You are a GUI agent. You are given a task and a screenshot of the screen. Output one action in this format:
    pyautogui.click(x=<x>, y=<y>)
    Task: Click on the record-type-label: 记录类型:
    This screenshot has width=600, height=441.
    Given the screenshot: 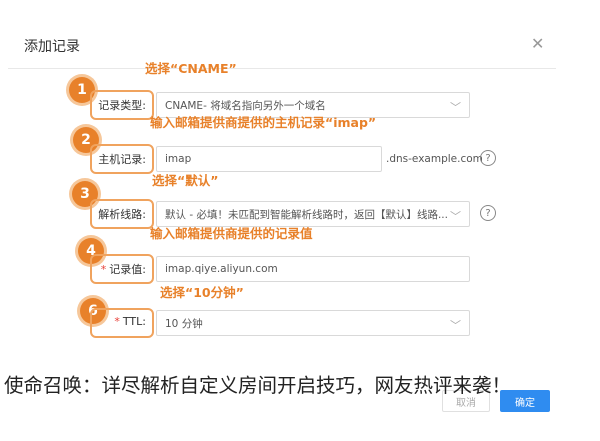 What is the action you would take?
    pyautogui.click(x=122, y=105)
    